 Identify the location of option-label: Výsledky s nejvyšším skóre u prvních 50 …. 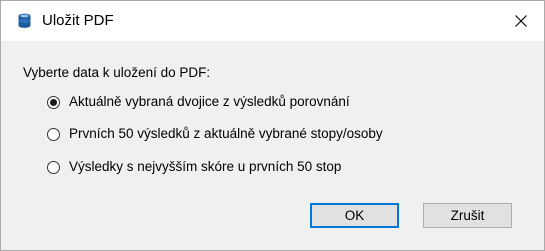
(205, 167).